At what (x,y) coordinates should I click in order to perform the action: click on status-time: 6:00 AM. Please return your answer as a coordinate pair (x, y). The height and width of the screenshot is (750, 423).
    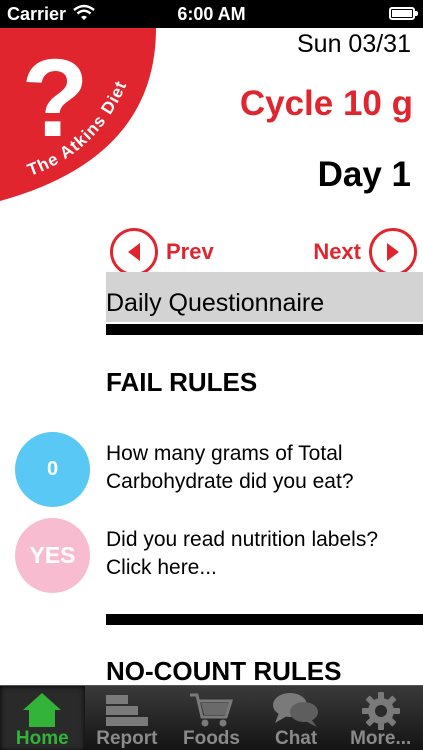
    Looking at the image, I should click on (211, 14).